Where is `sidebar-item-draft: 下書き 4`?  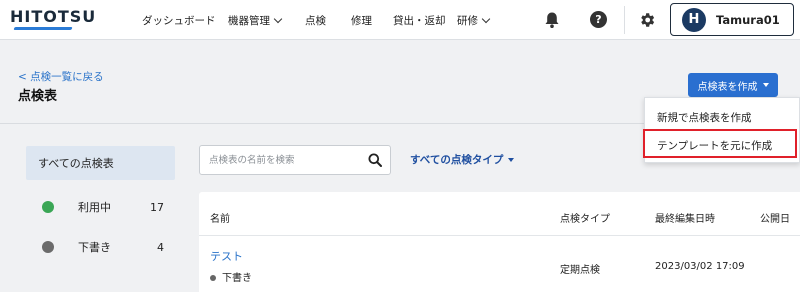 sidebar-item-draft: 下書き 4 is located at coordinates (107, 247).